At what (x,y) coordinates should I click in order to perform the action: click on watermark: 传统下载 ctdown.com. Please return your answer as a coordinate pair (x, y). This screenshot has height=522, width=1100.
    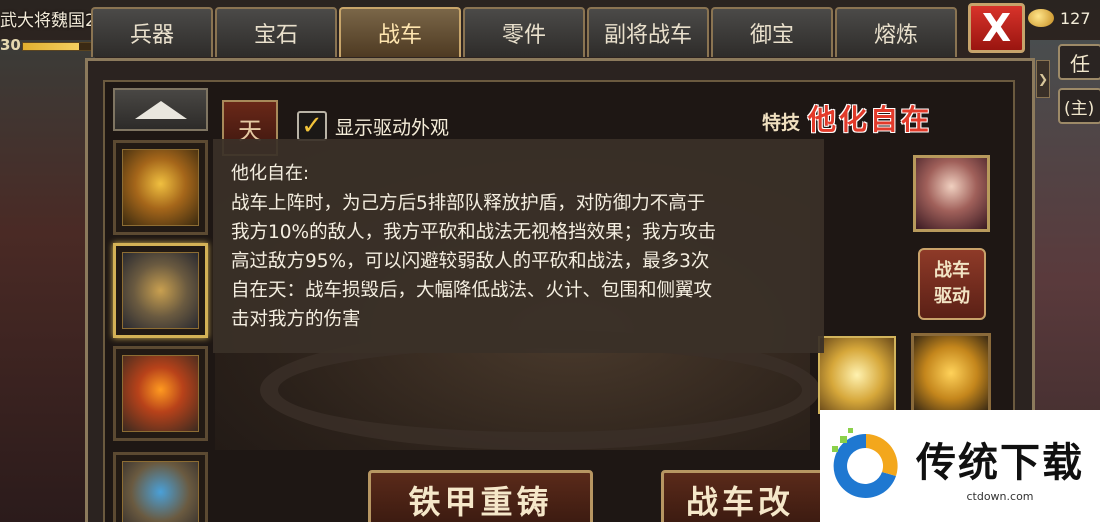
    Looking at the image, I should click on (960, 466).